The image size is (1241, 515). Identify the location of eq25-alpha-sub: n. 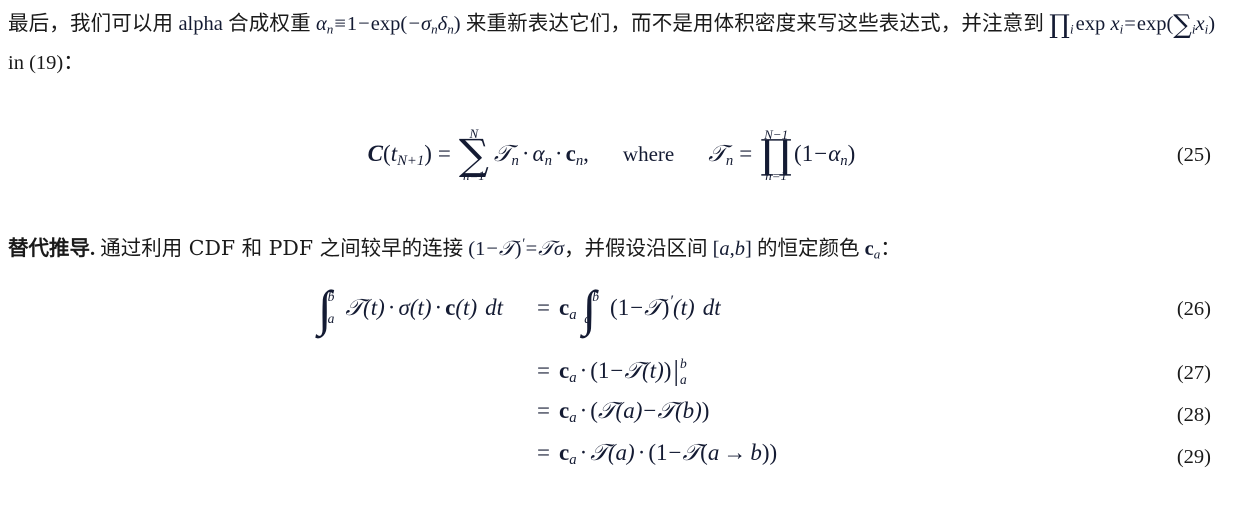
(548, 161).